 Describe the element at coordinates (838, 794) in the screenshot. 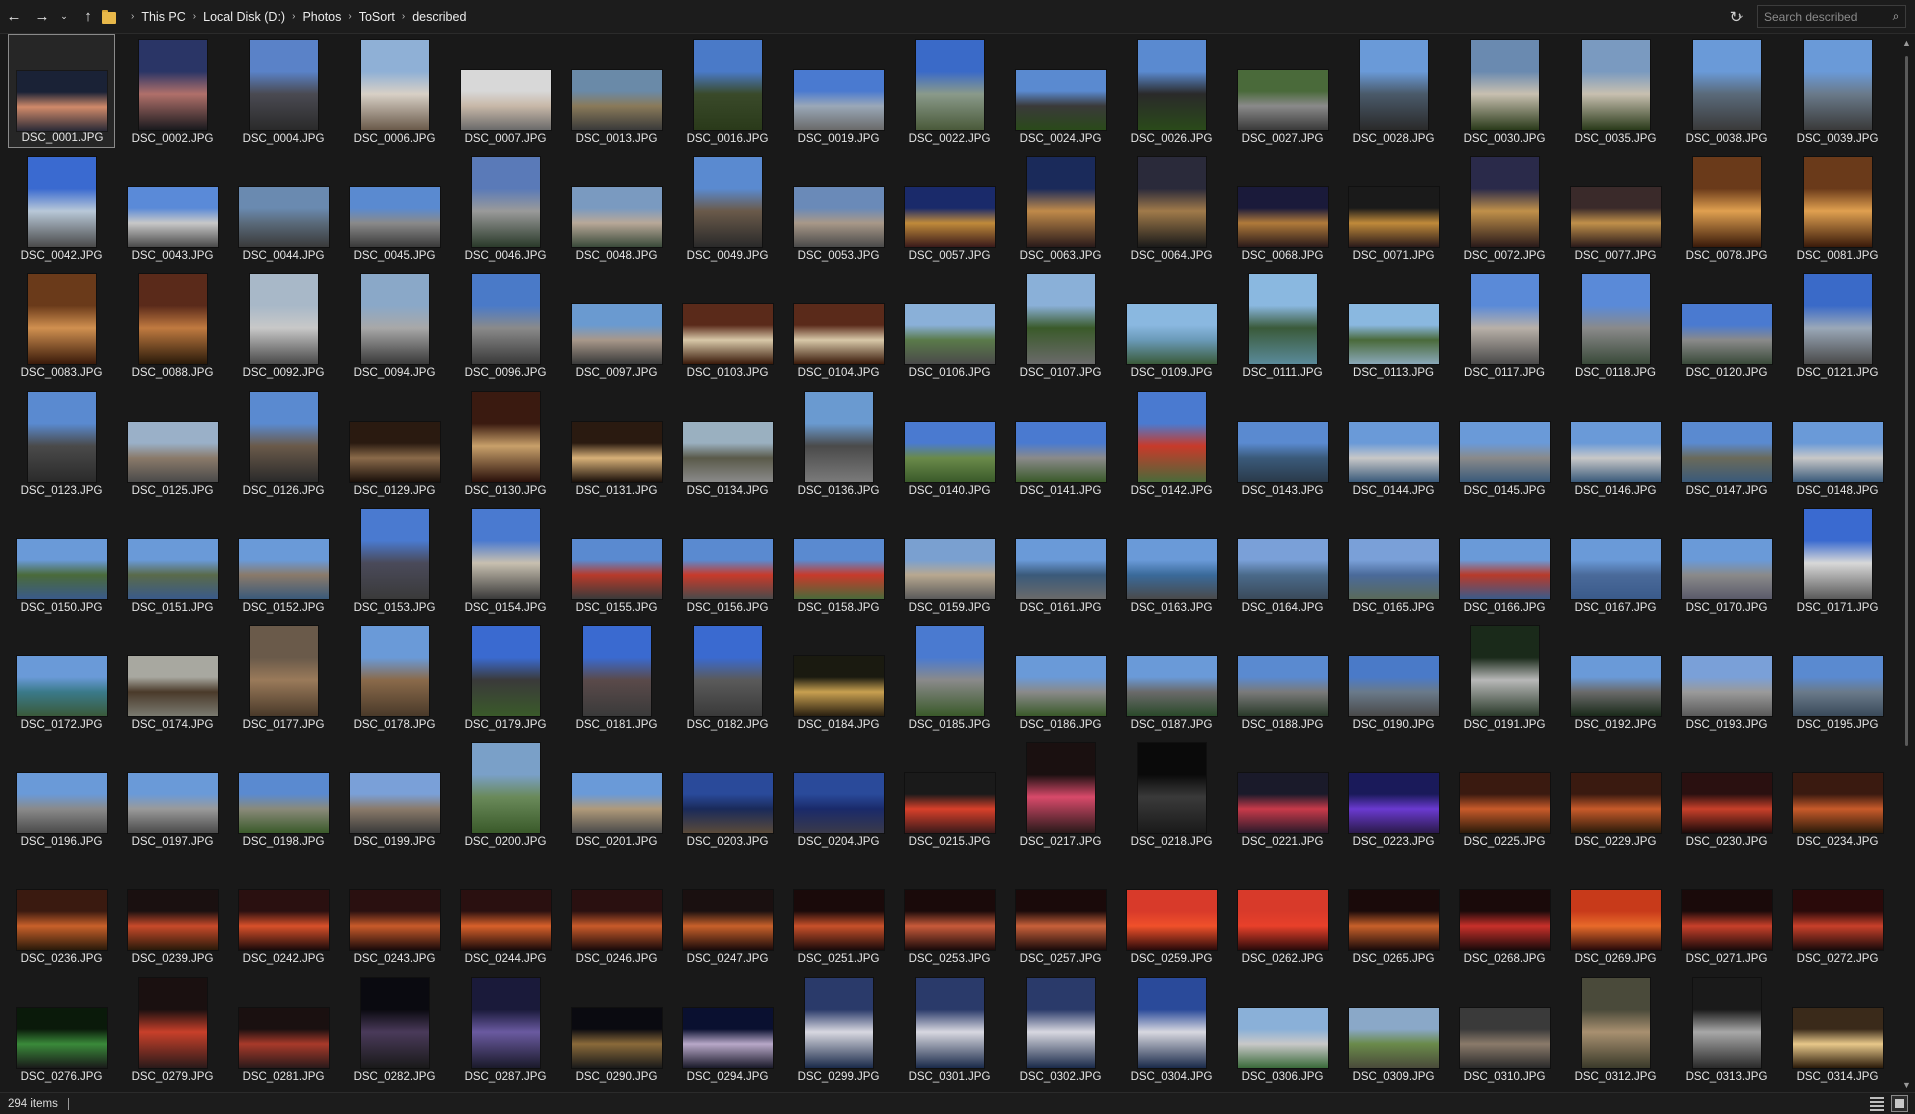

I see `file-item: DSC_0204.JPG` at that location.